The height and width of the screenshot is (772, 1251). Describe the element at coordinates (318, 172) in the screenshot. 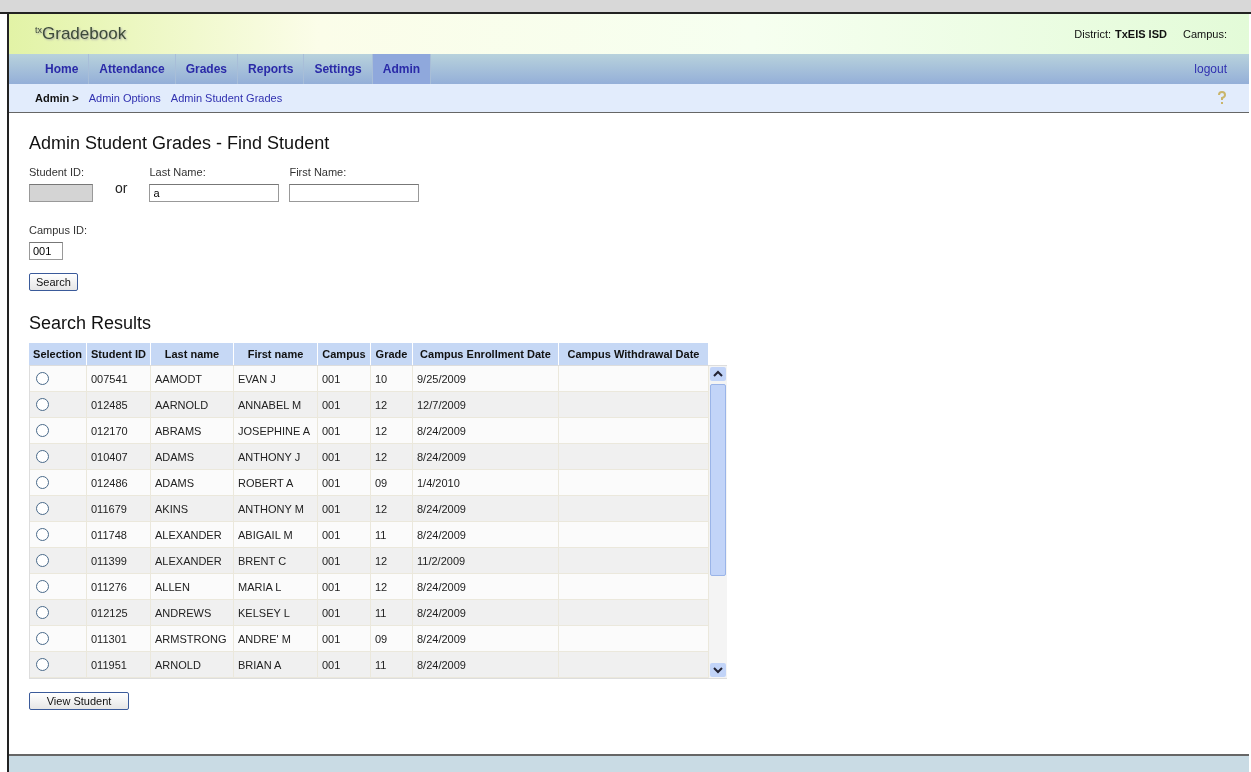

I see `field-label: First Name:` at that location.